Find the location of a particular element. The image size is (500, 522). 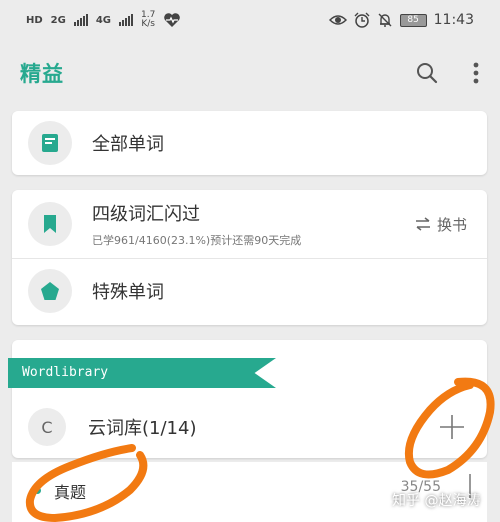

book-icon is located at coordinates (50, 143).